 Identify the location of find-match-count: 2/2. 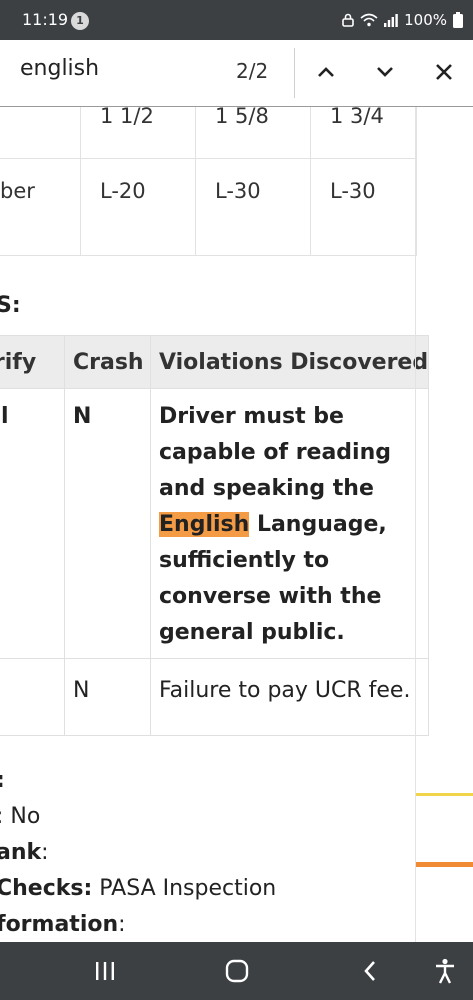
(252, 71).